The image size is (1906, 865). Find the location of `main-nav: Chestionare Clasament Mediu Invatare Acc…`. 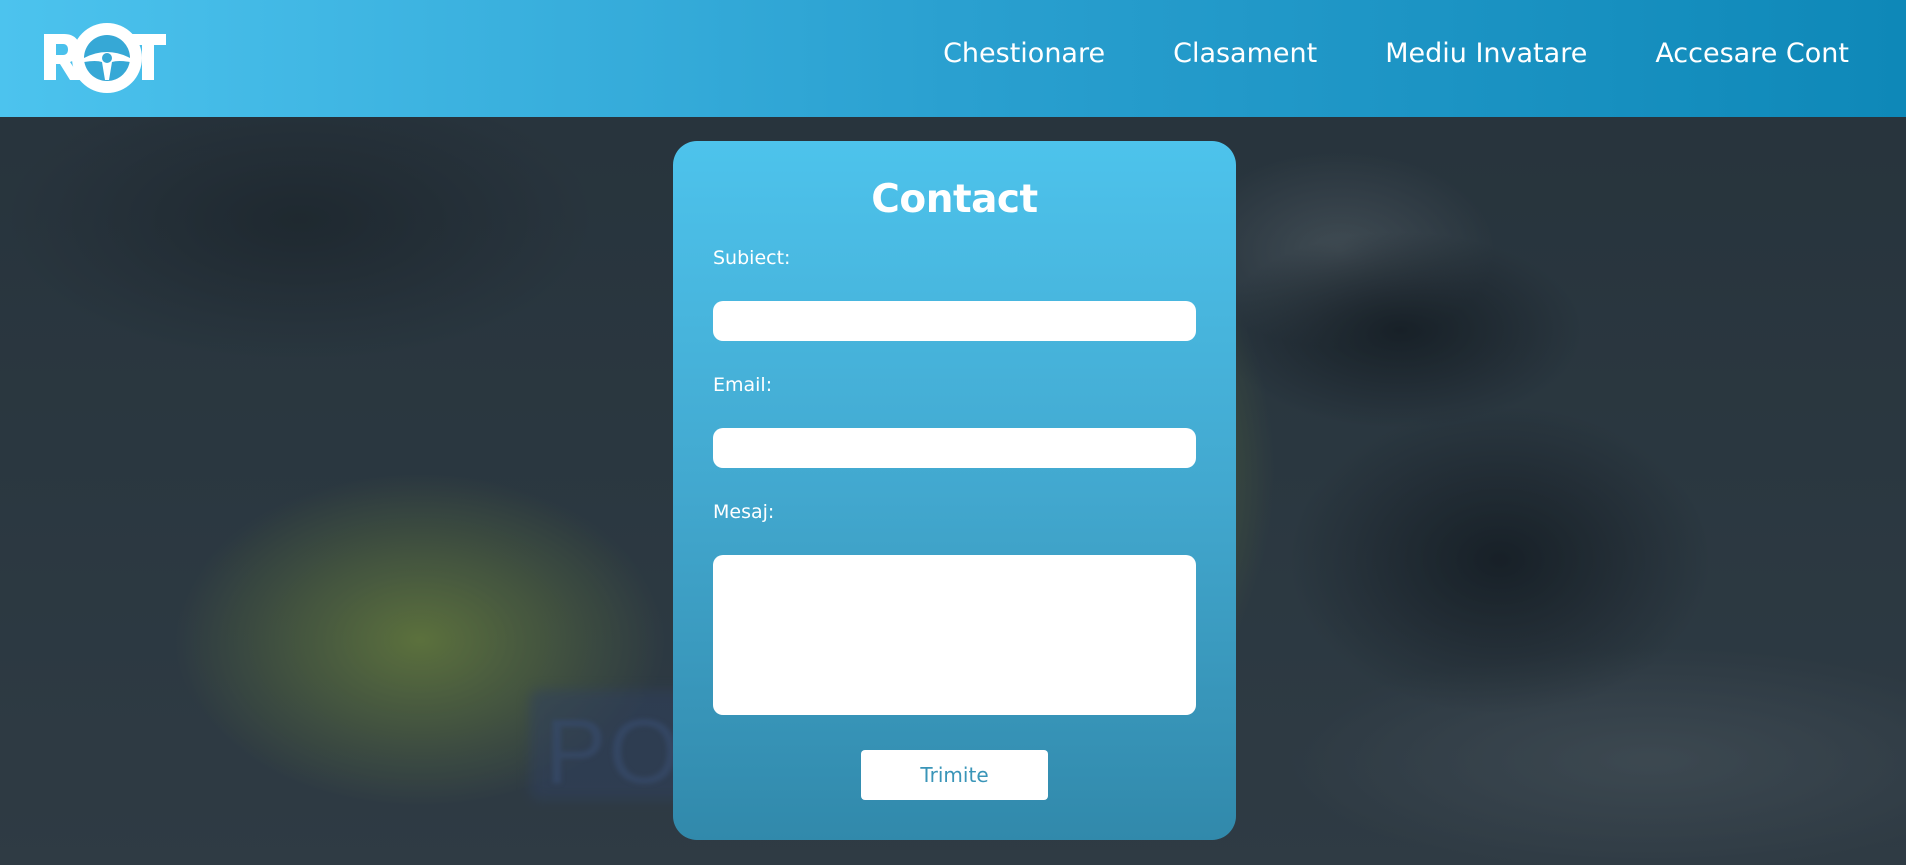

main-nav: Chestionare Clasament Mediu Invatare Acc… is located at coordinates (1396, 53).